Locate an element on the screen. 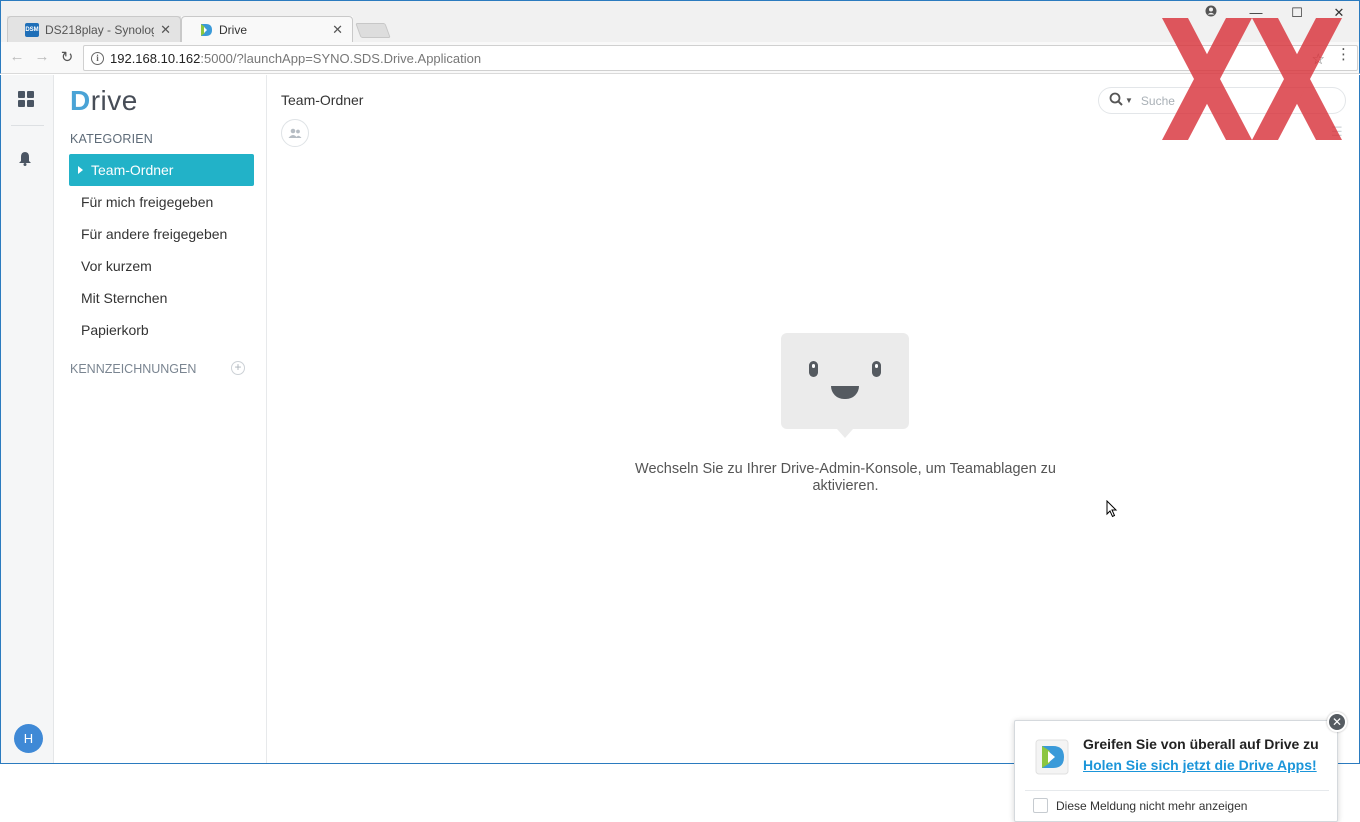  labels-heading: KENNZEICHNUNGEN is located at coordinates (133, 369).